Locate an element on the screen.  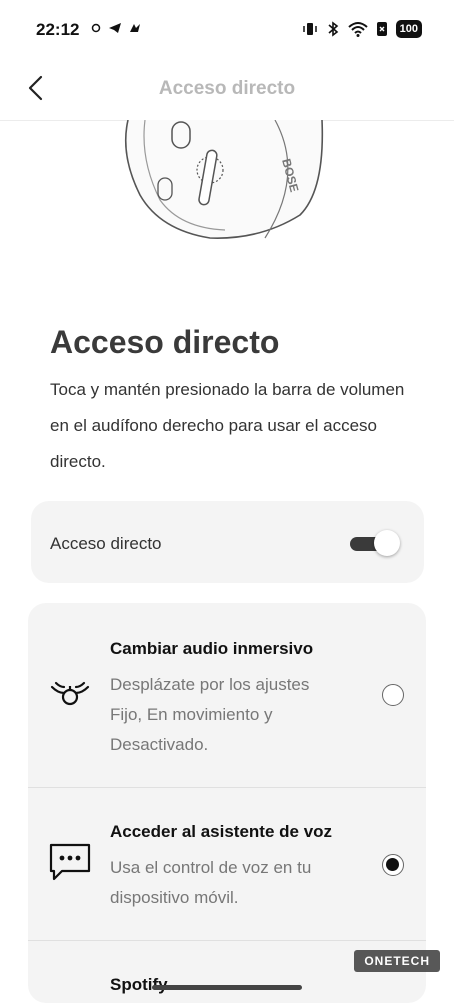
top-bar-title: Acceso directo is located at coordinates (227, 88).